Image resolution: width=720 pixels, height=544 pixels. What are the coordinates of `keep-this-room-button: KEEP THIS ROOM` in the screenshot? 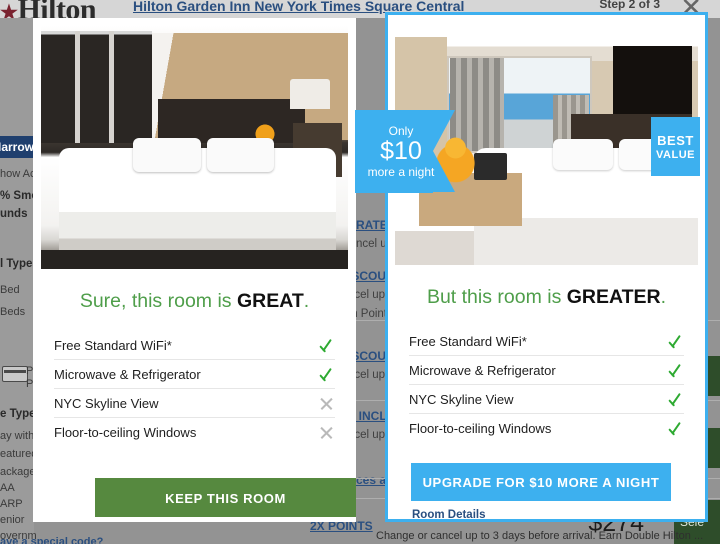 It's located at (225, 497).